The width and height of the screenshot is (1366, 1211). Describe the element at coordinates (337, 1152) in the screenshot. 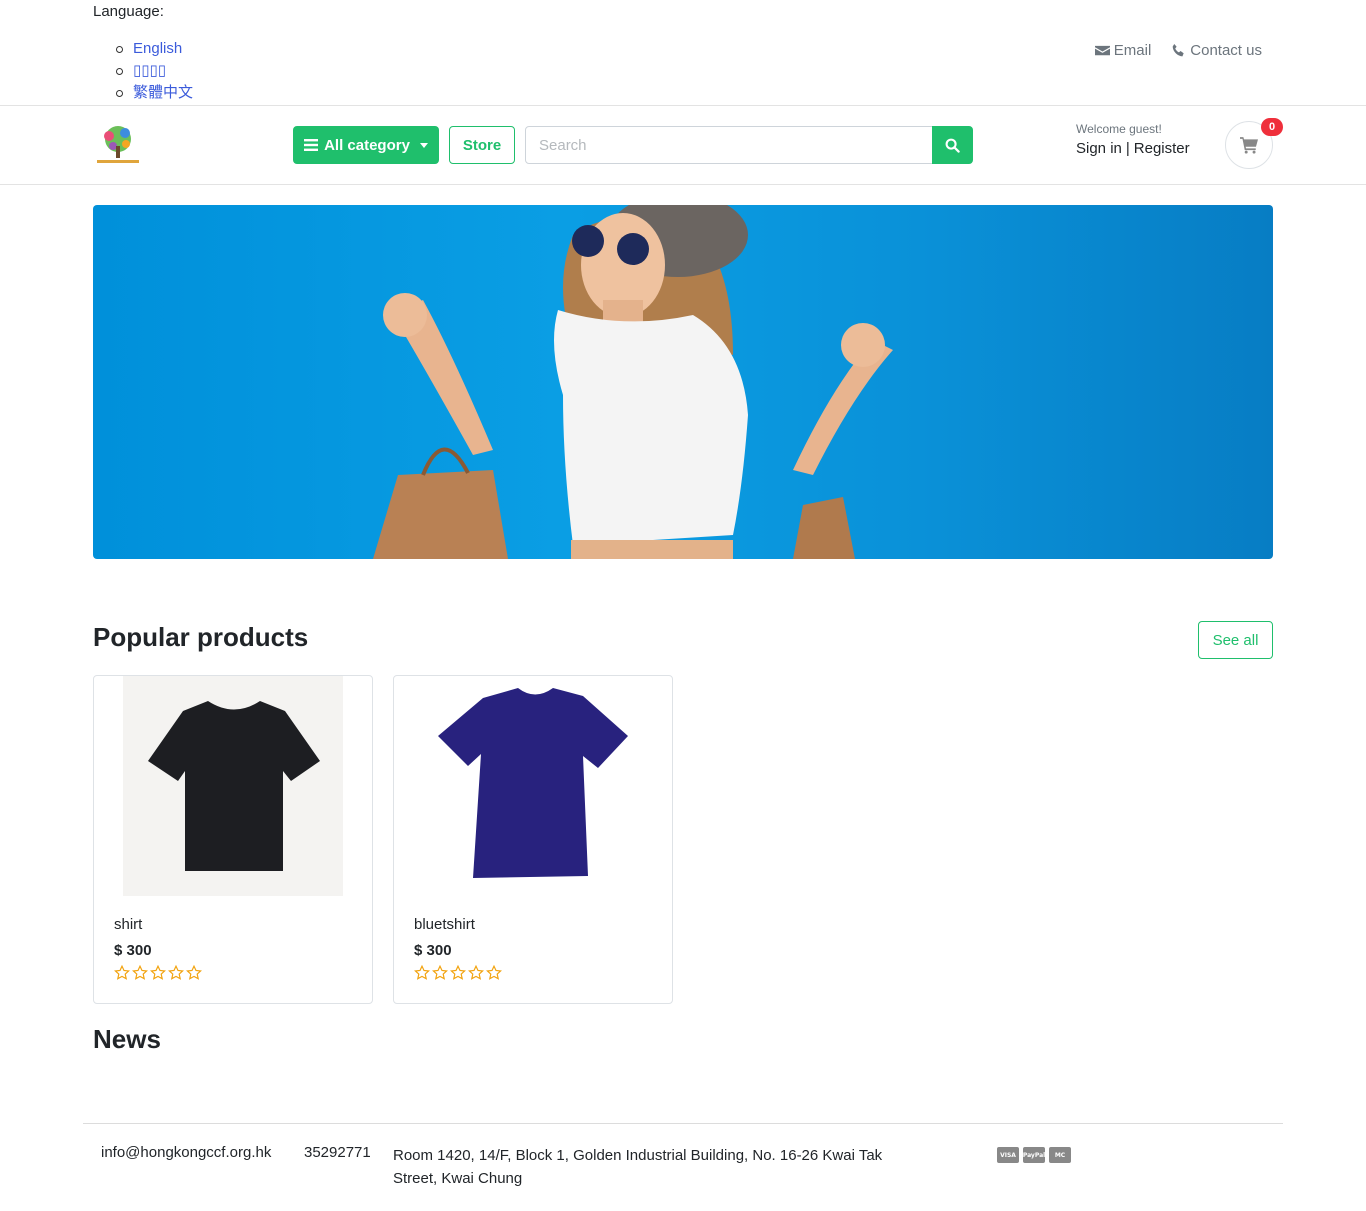

I see `footer-phone: 35292771` at that location.